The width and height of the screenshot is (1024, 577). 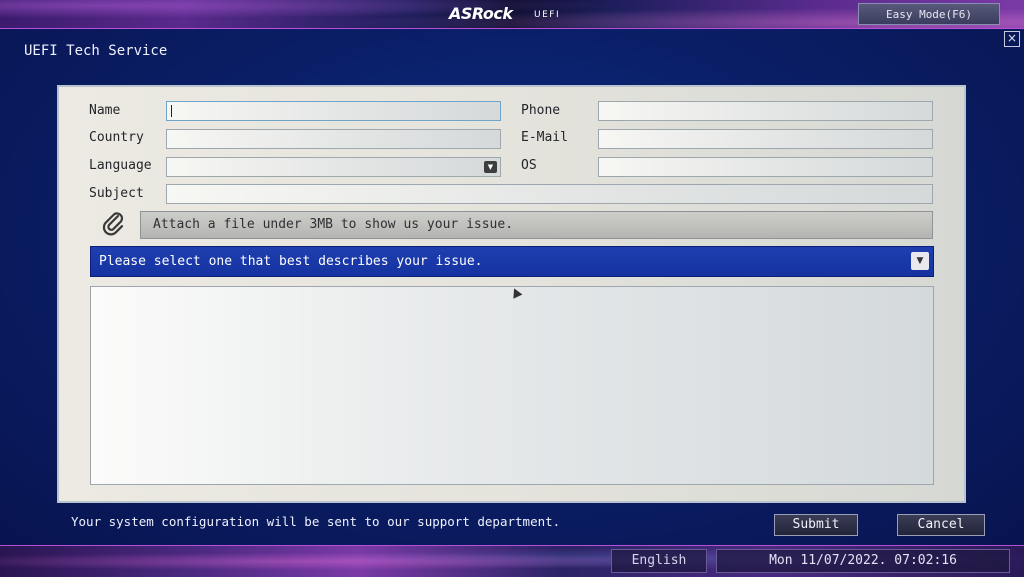 I want to click on submit-button: Submit, so click(x=816, y=525).